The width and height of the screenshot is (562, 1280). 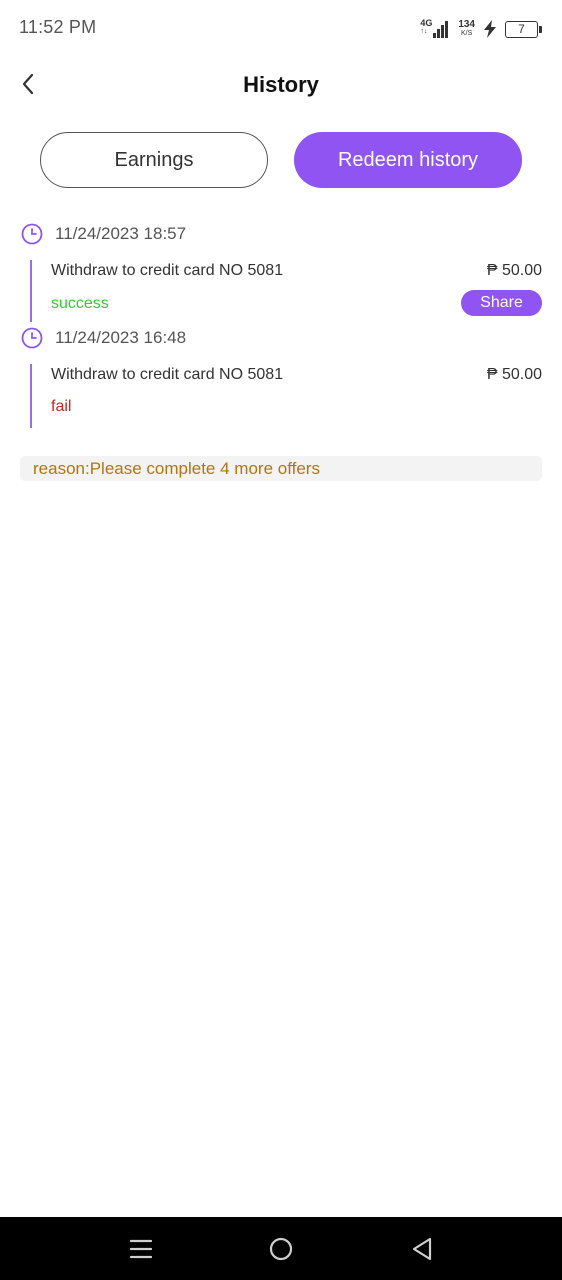 I want to click on network-speed: 134 K/S, so click(x=466, y=29).